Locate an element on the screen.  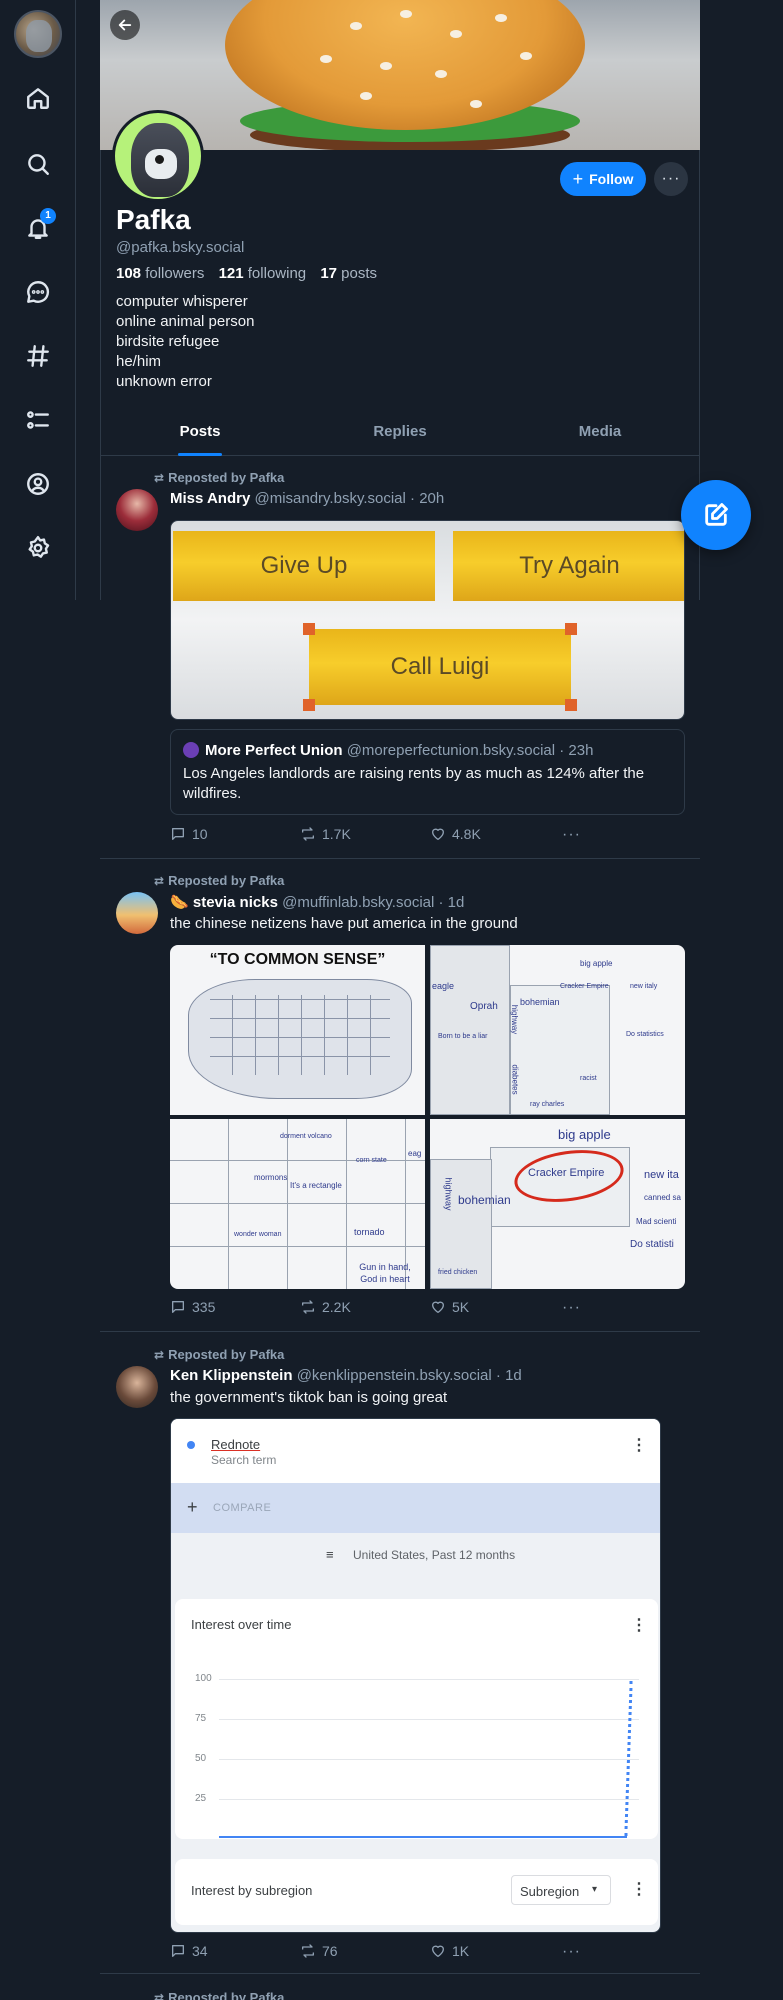
reply-button: 335 is located at coordinates (192, 1307).